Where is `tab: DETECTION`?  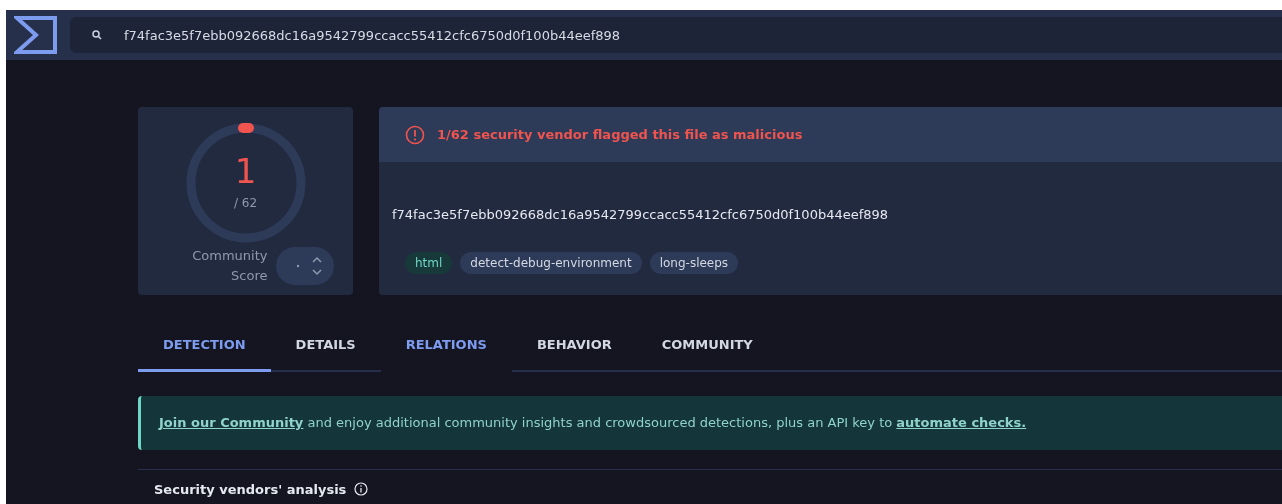
tab: DETECTION is located at coordinates (204, 350).